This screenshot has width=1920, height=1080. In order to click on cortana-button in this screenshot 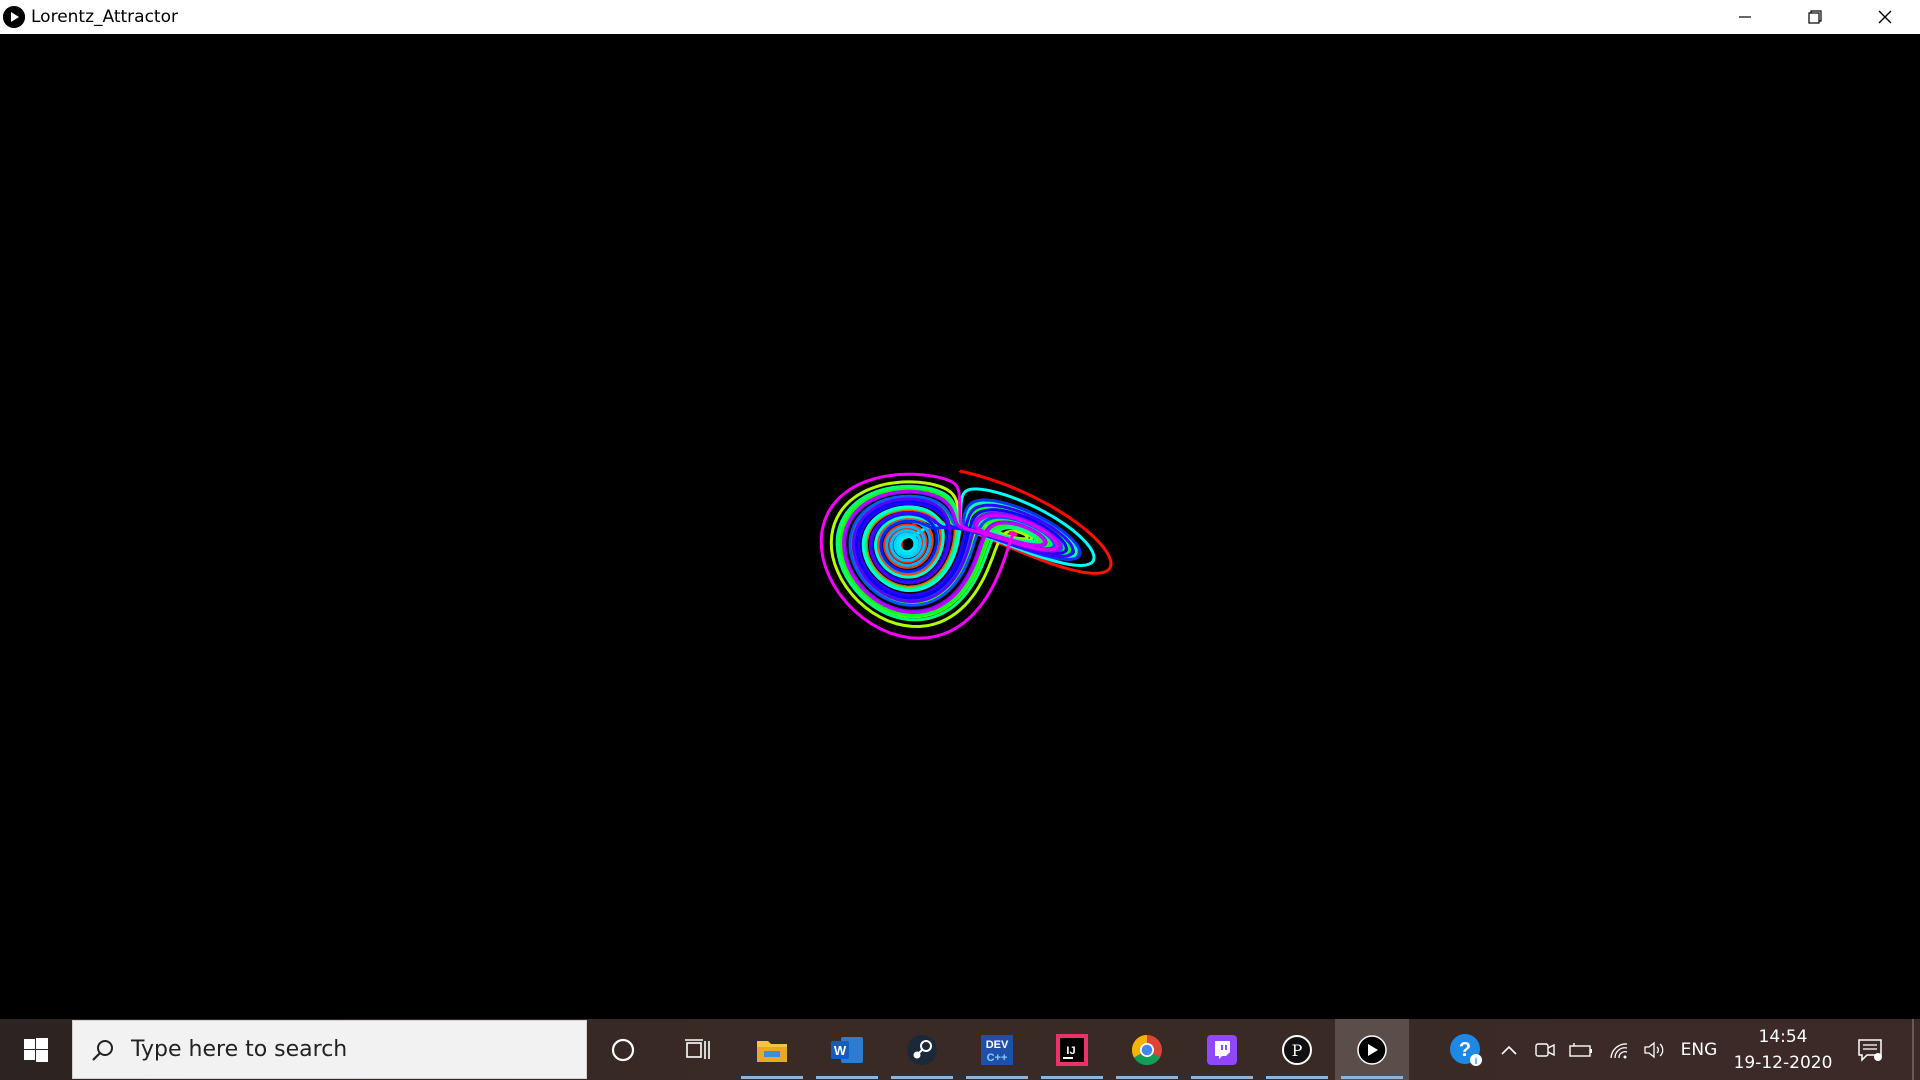, I will do `click(623, 1049)`.